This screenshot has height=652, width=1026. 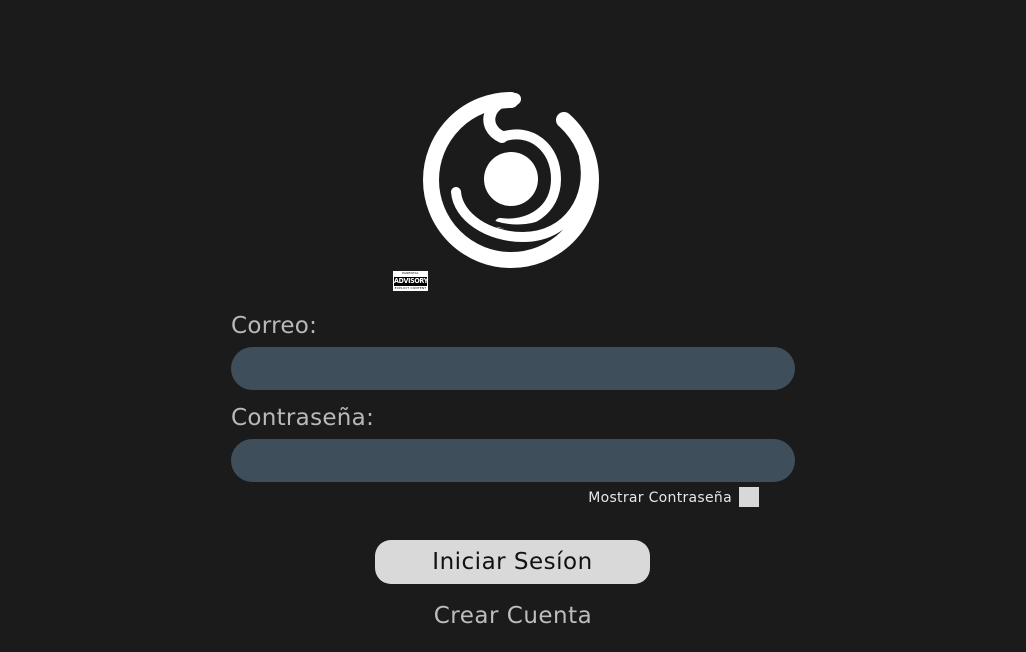 I want to click on create-account-link: Crear Cuenta, so click(x=513, y=616).